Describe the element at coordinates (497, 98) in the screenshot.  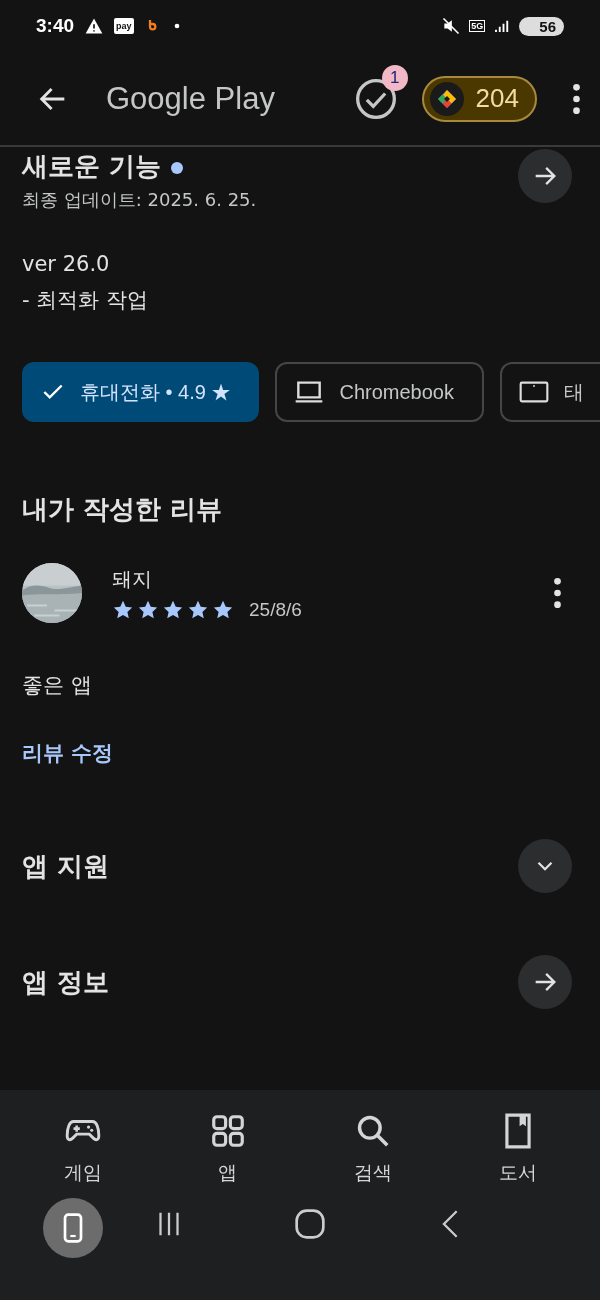
I see `points-count: 204` at that location.